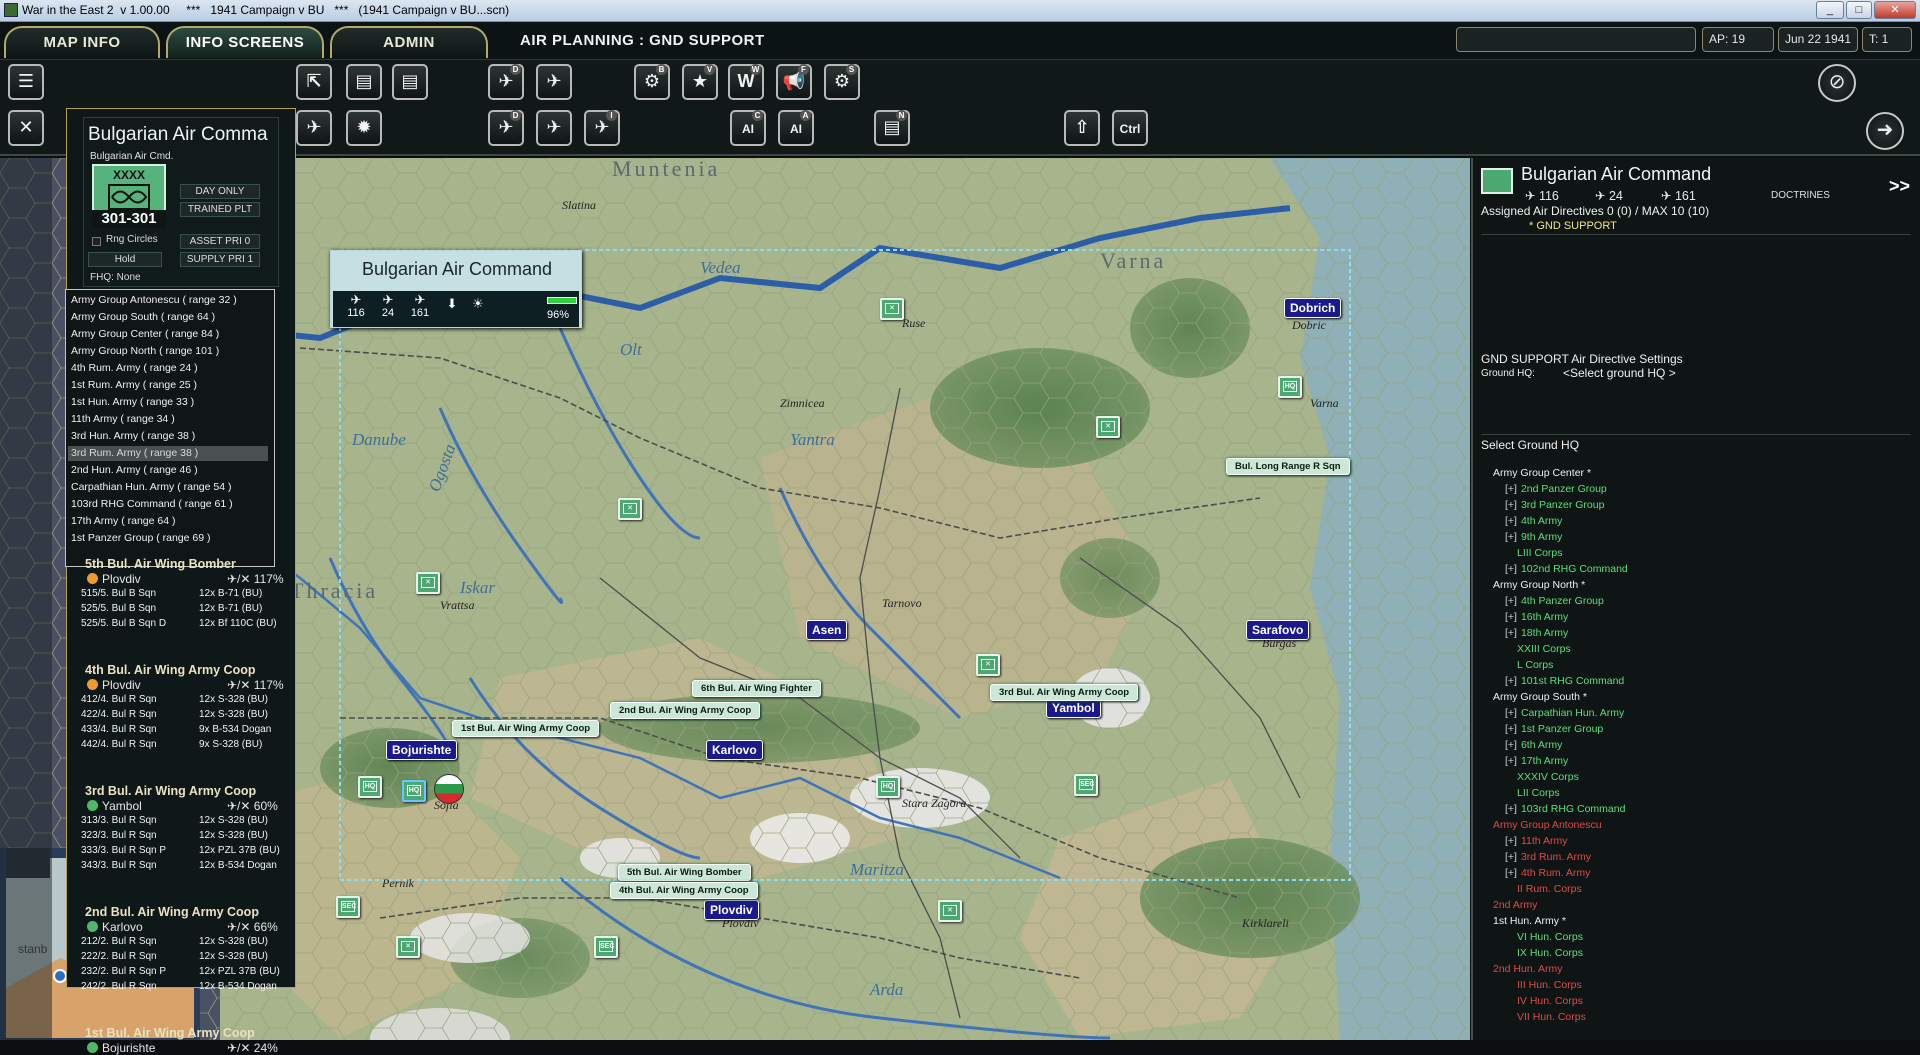 This screenshot has width=1920, height=1055. Describe the element at coordinates (1540, 553) in the screenshot. I see `tree-node: LIII Corps` at that location.